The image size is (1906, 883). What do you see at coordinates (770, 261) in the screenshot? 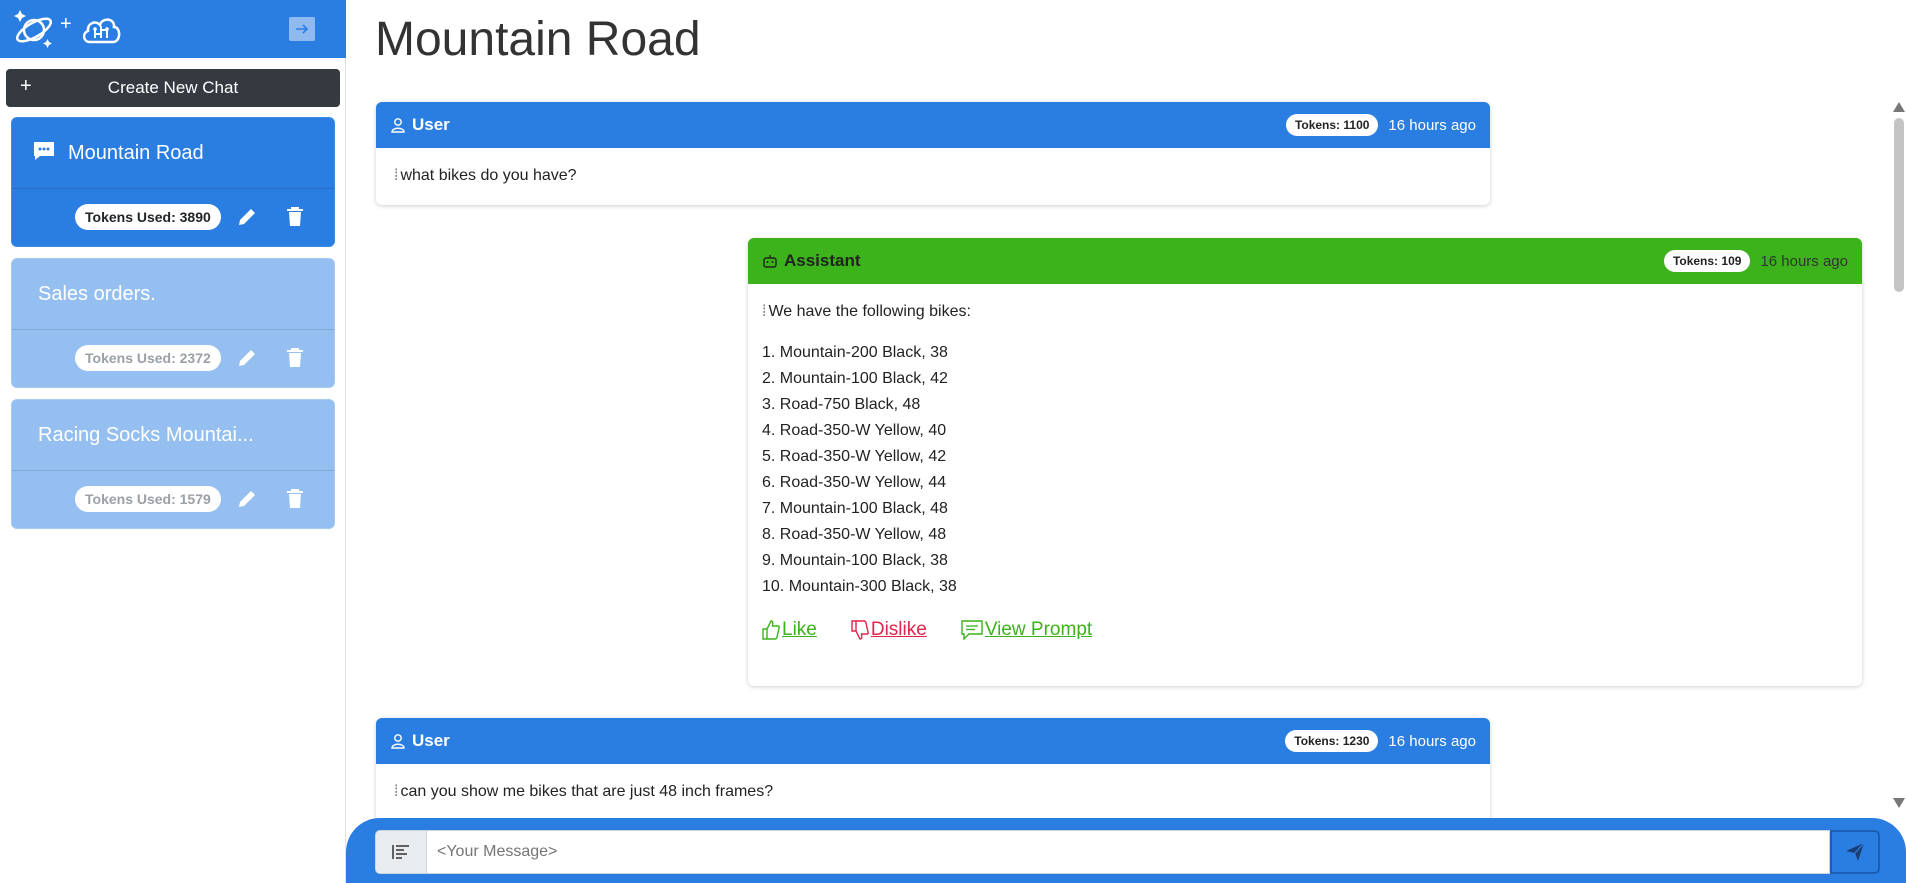
I see `robot-icon` at bounding box center [770, 261].